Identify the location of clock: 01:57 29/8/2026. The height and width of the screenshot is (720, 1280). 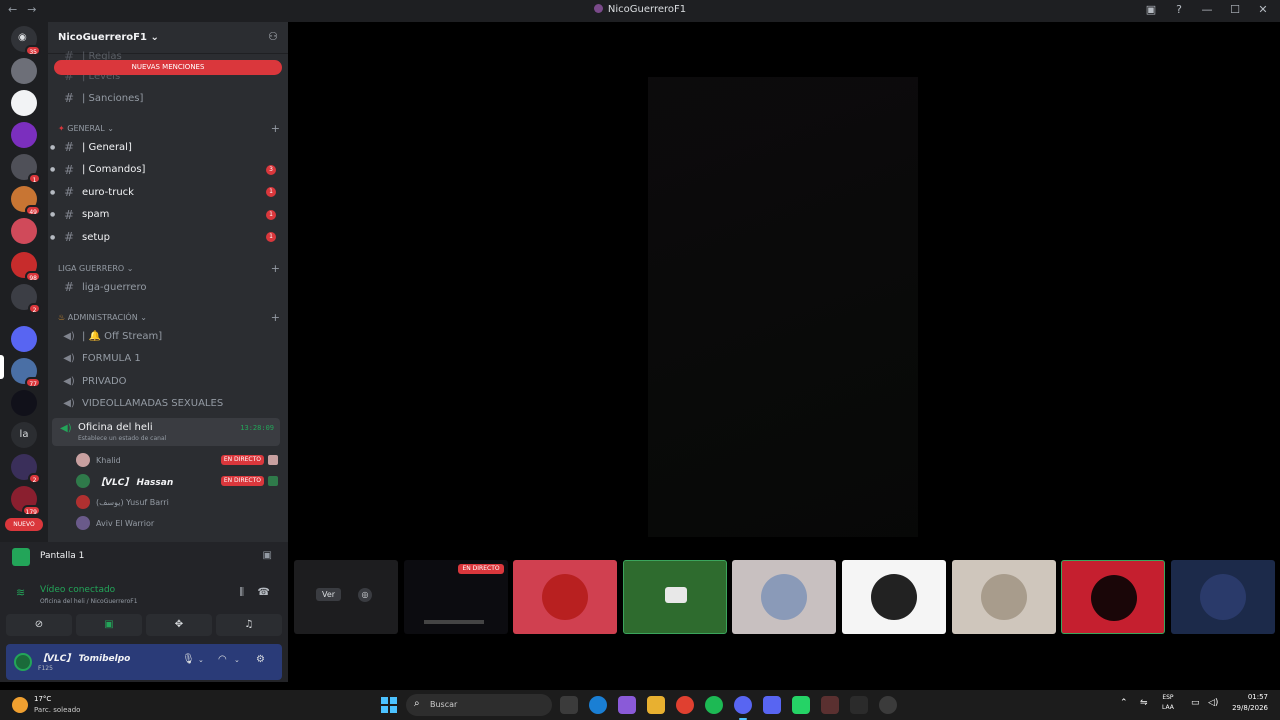
(1243, 702).